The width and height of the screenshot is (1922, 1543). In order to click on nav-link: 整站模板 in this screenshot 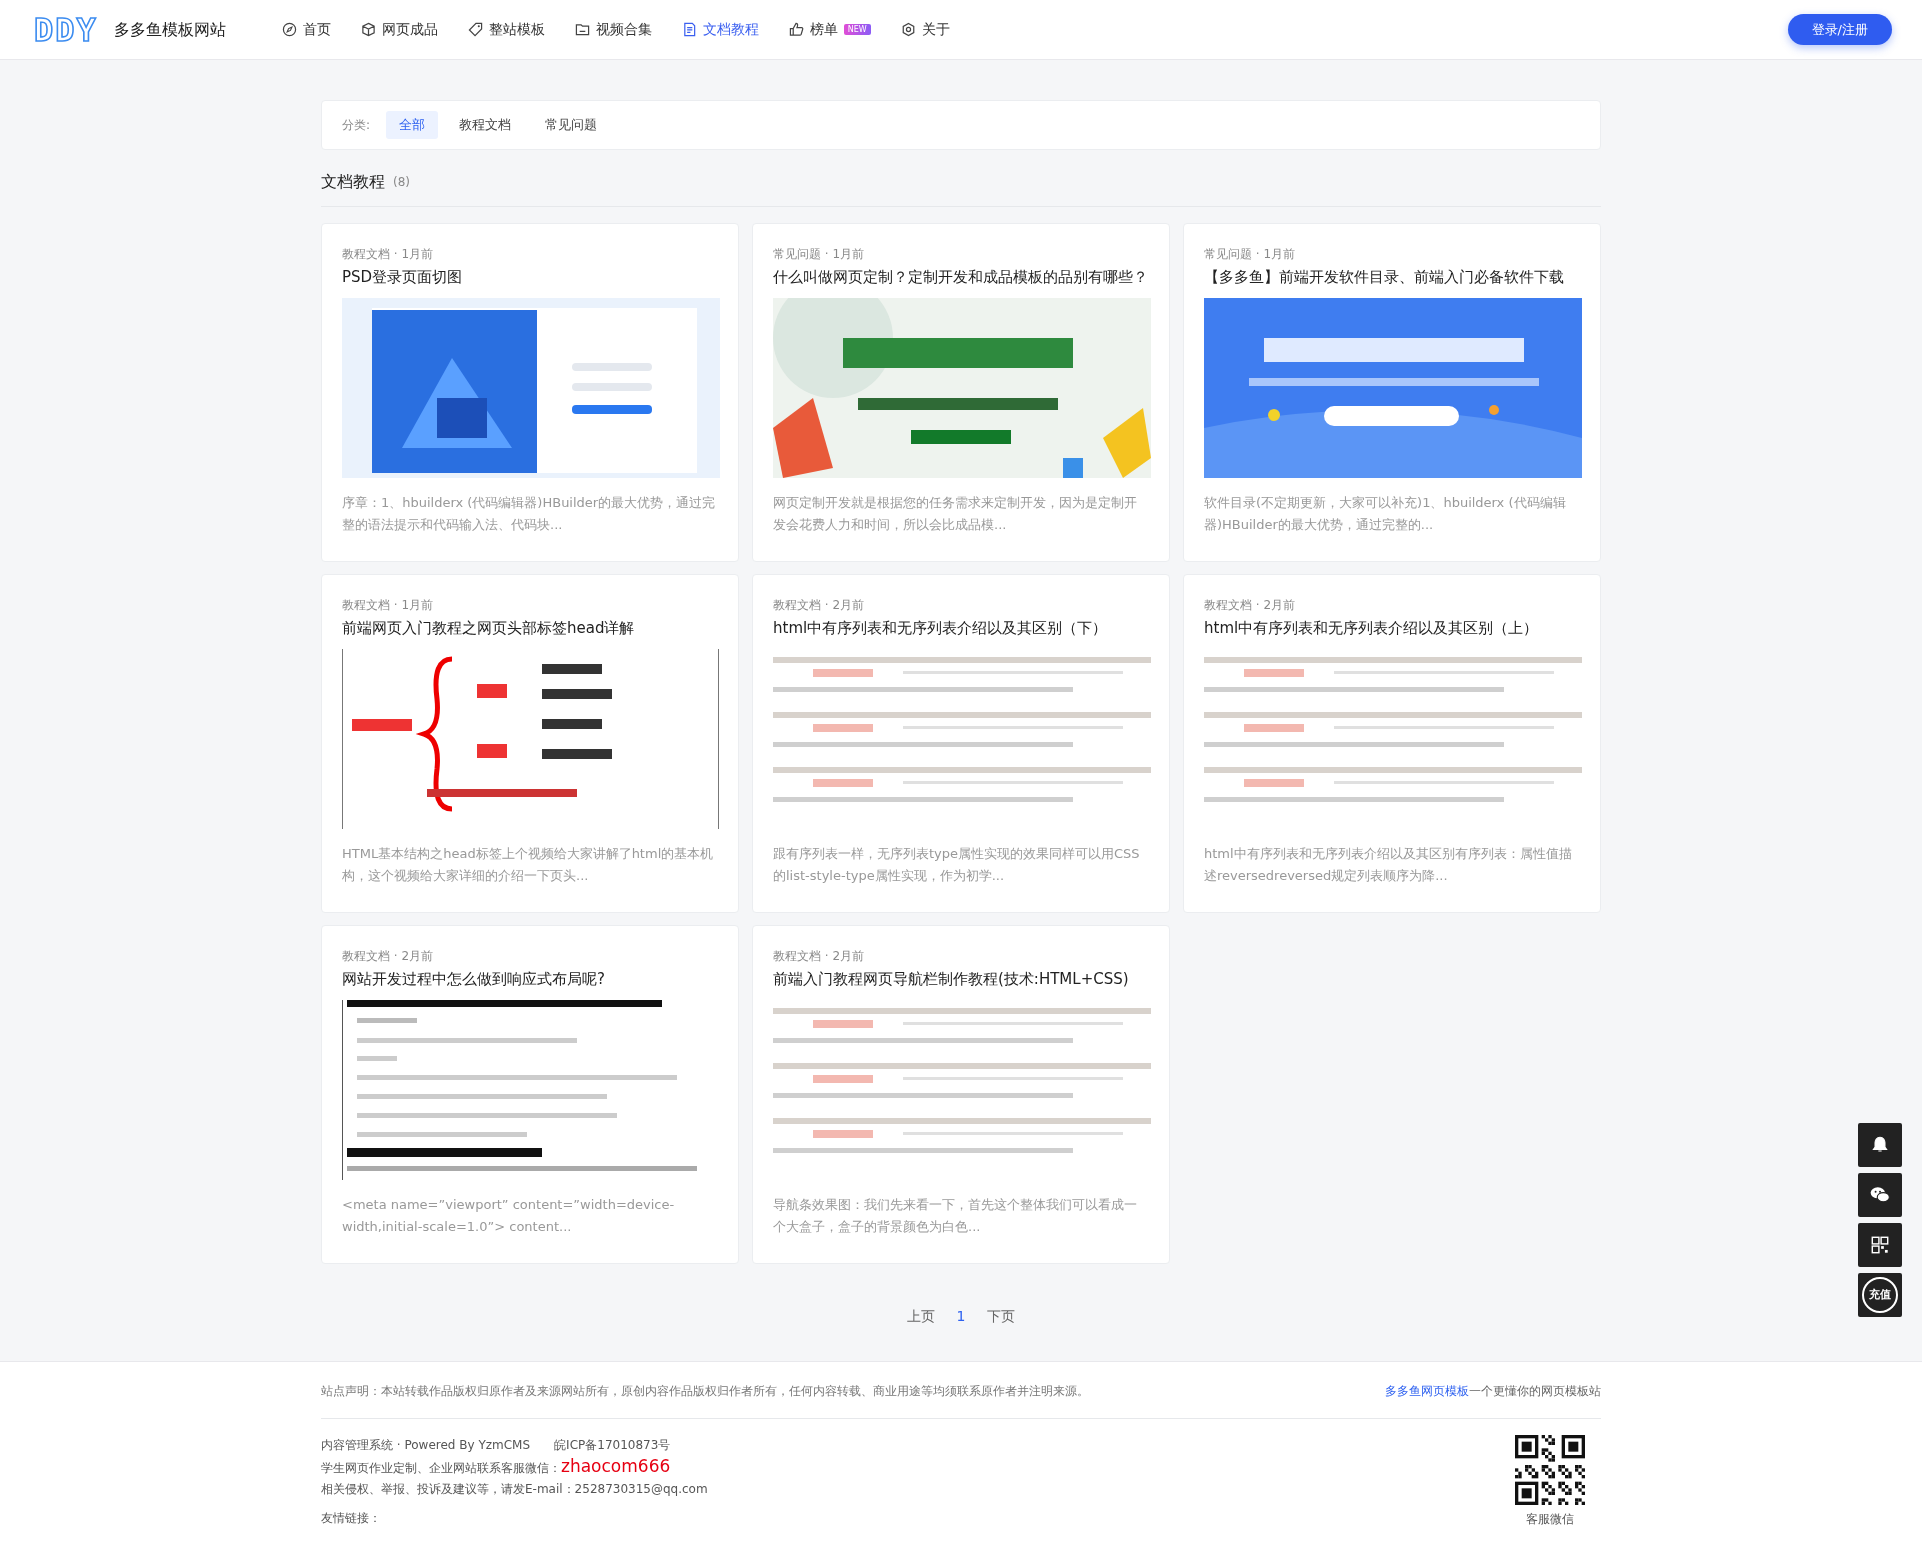, I will do `click(506, 29)`.